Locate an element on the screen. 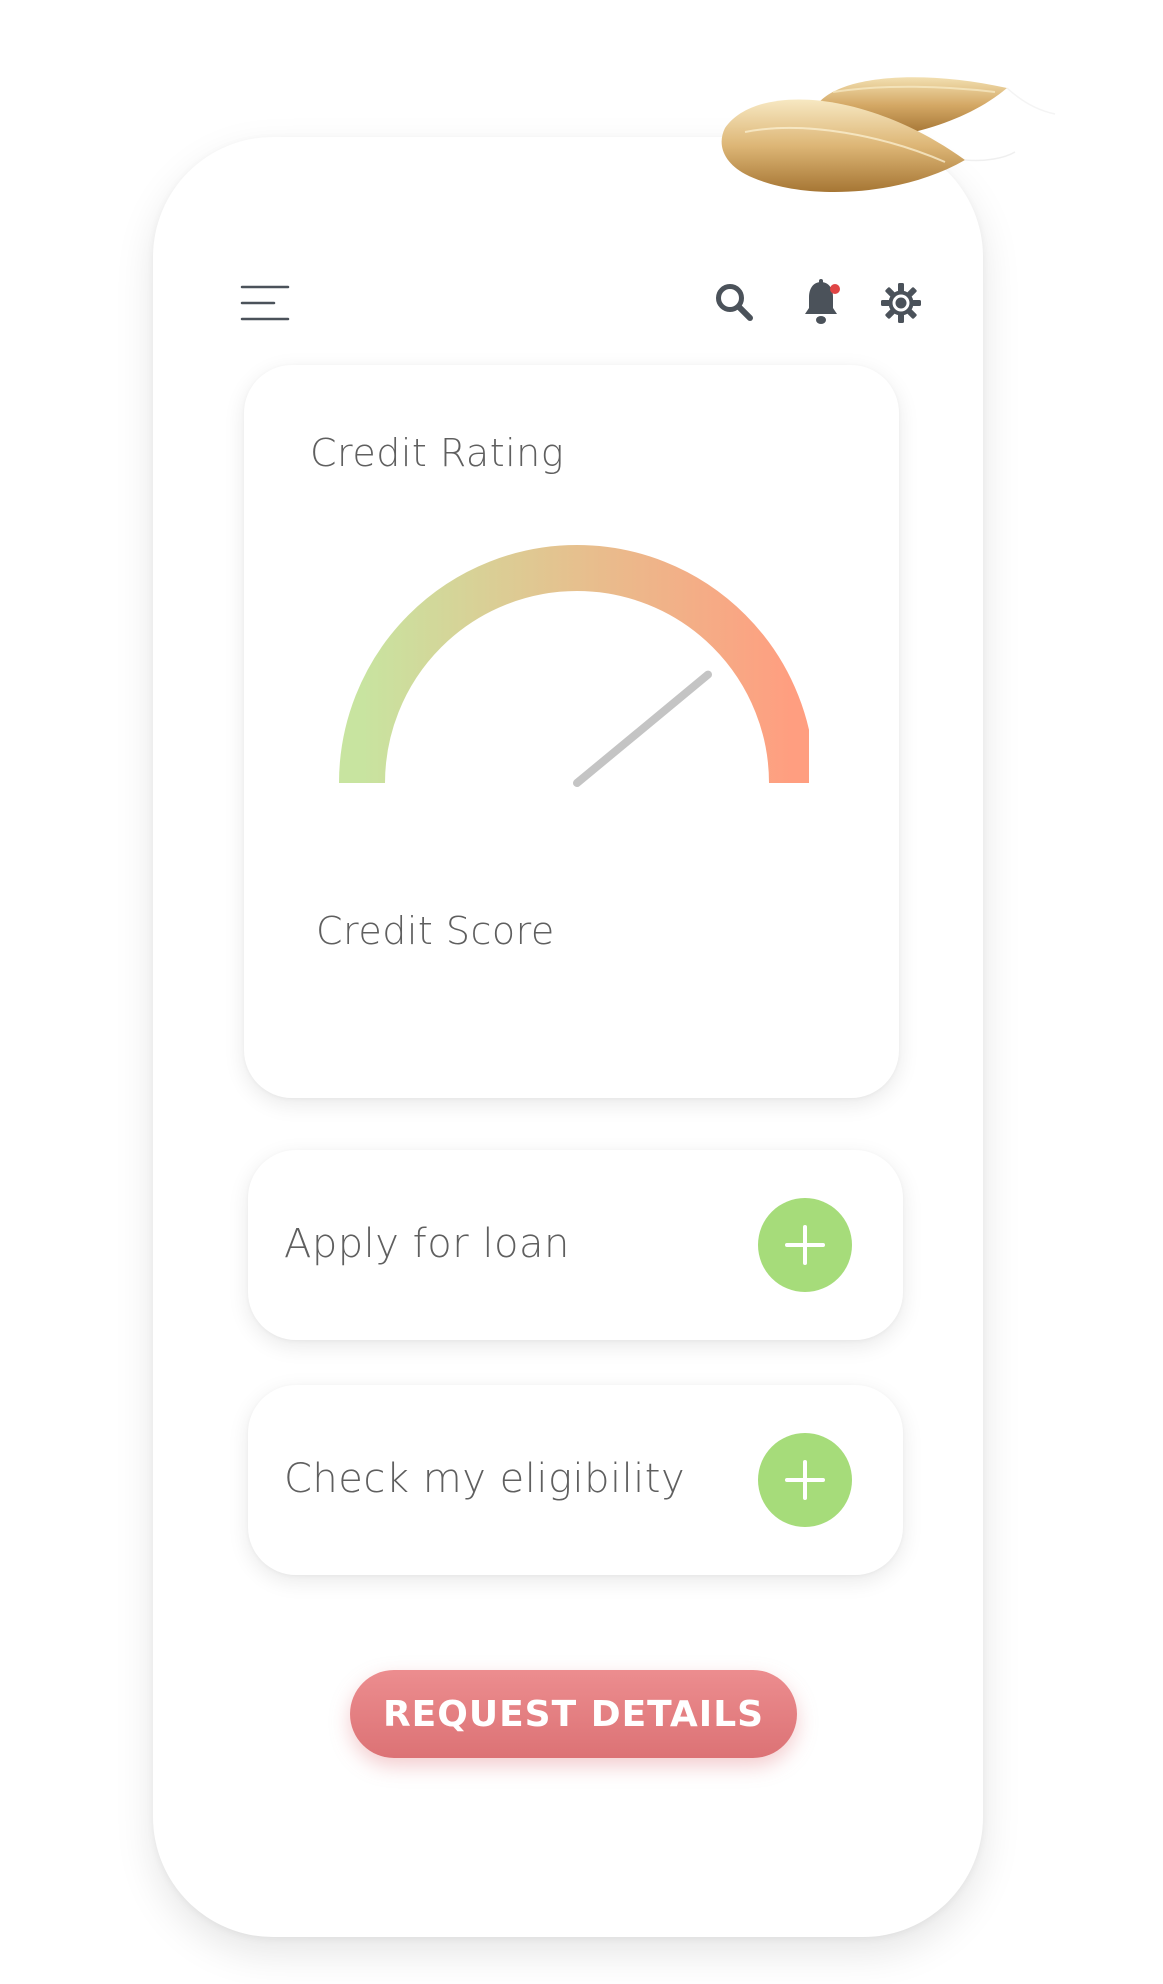 The height and width of the screenshot is (1984, 1163). gauge-needle is located at coordinates (642, 728).